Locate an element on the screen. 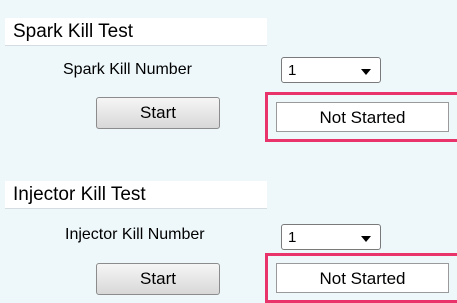  spark-kill-test-header: Spark Kill Test is located at coordinates (136, 32).